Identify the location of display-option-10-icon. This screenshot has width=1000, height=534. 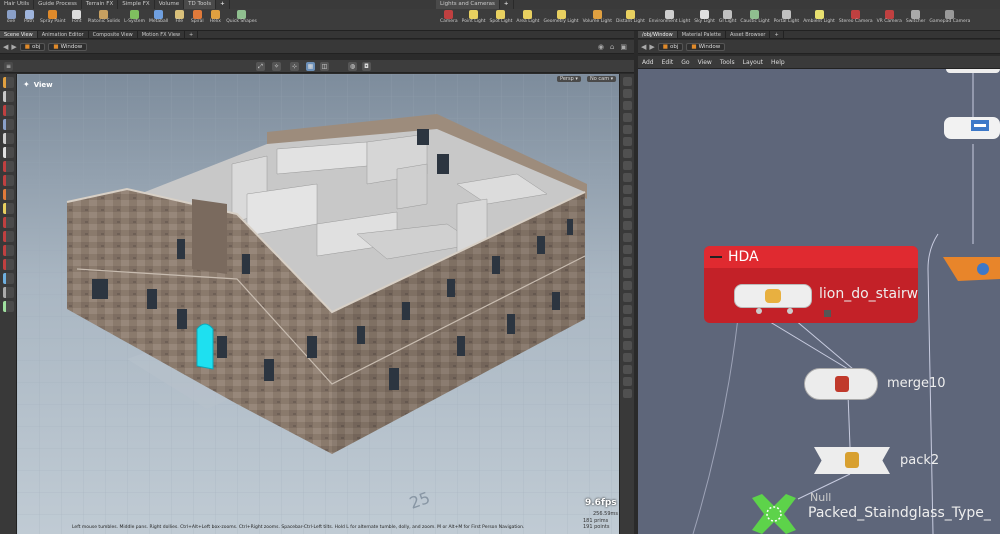
(627, 189).